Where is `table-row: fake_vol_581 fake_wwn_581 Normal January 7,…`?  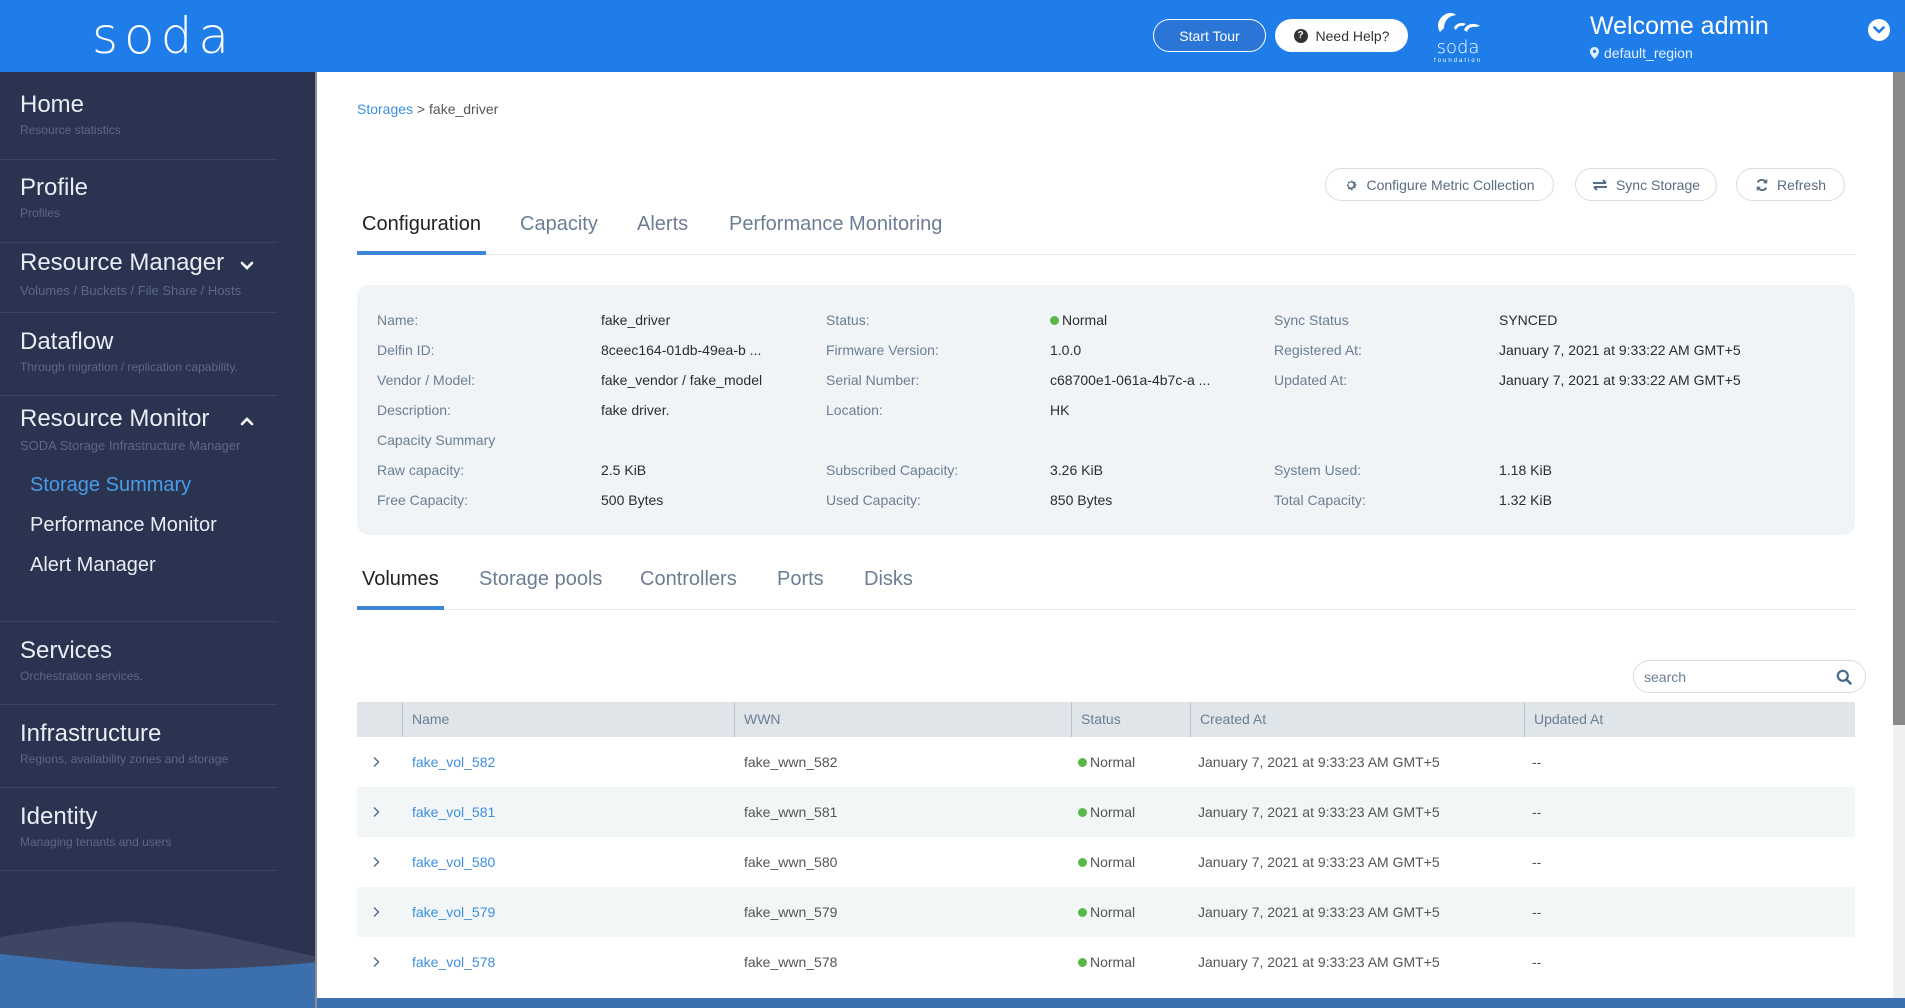
table-row: fake_vol_581 fake_wwn_581 Normal January 7,… is located at coordinates (1106, 812).